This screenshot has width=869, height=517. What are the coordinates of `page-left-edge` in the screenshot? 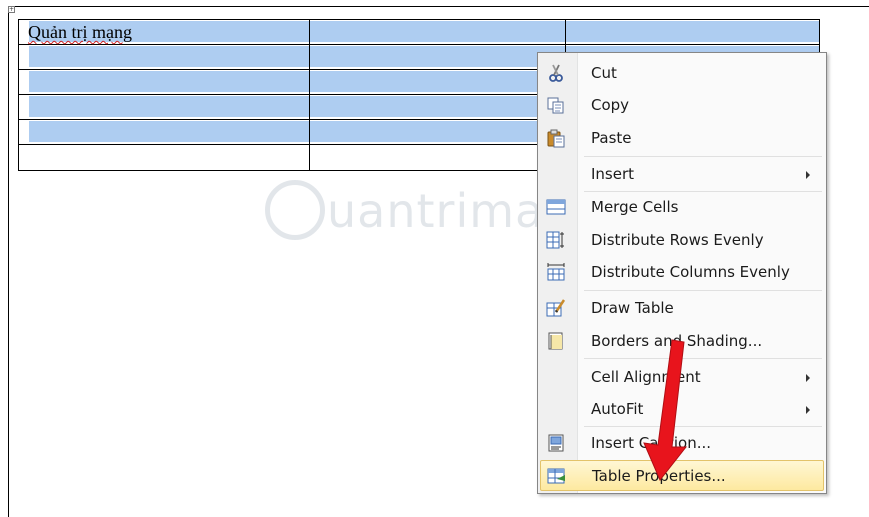 It's located at (8, 261).